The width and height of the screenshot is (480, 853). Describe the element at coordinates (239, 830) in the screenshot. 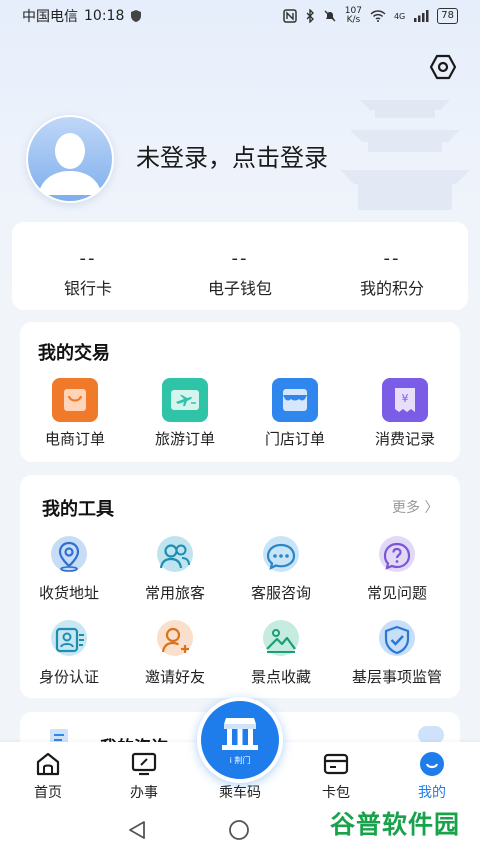

I see `home-circle-icon` at that location.